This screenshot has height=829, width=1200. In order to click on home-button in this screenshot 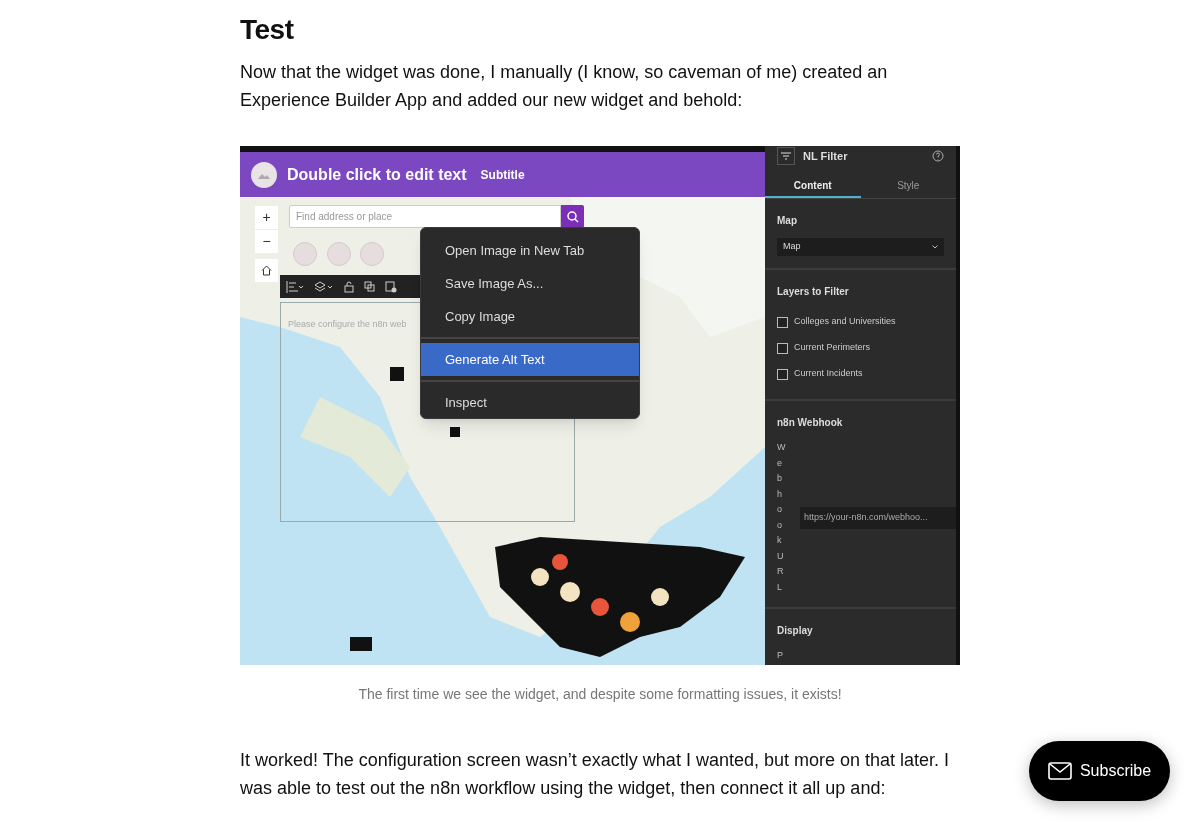, I will do `click(266, 270)`.